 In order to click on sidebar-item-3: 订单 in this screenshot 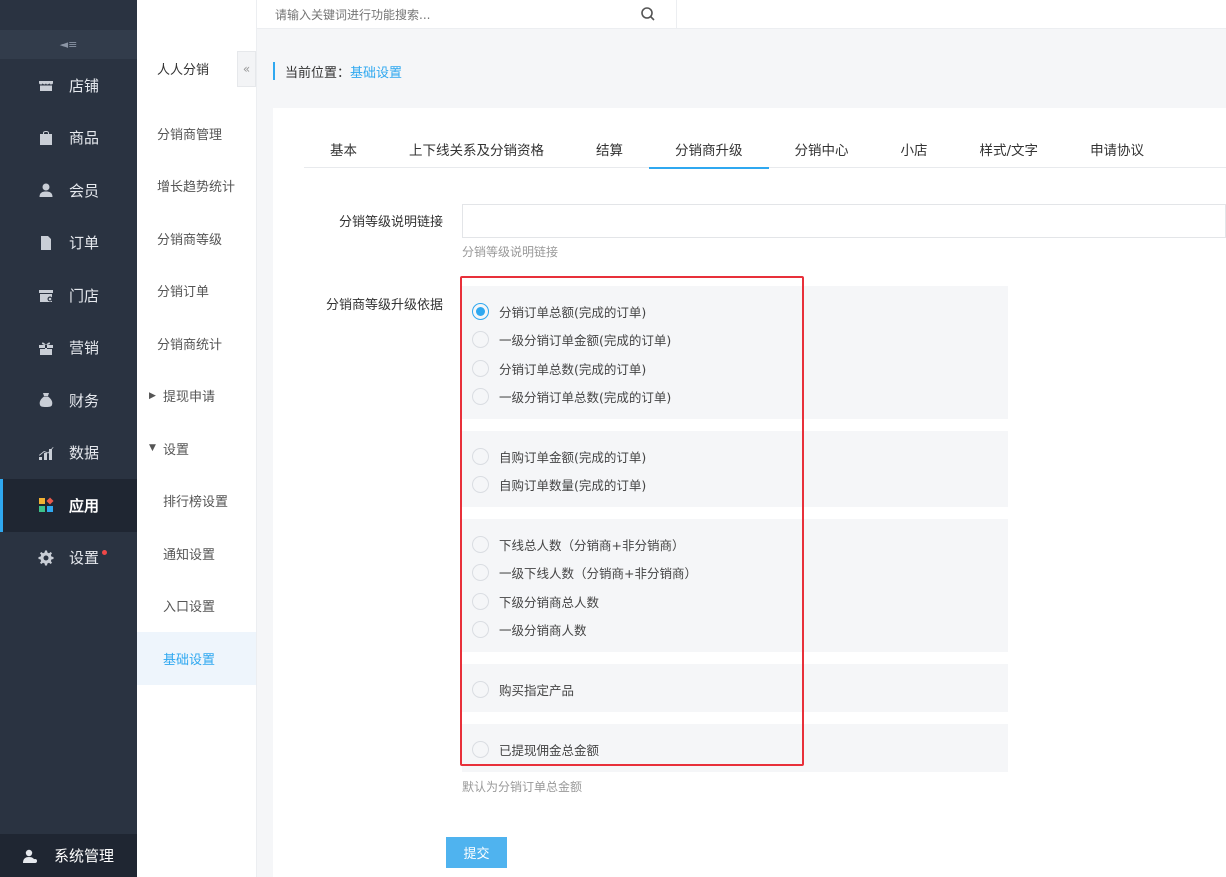, I will do `click(68, 243)`.